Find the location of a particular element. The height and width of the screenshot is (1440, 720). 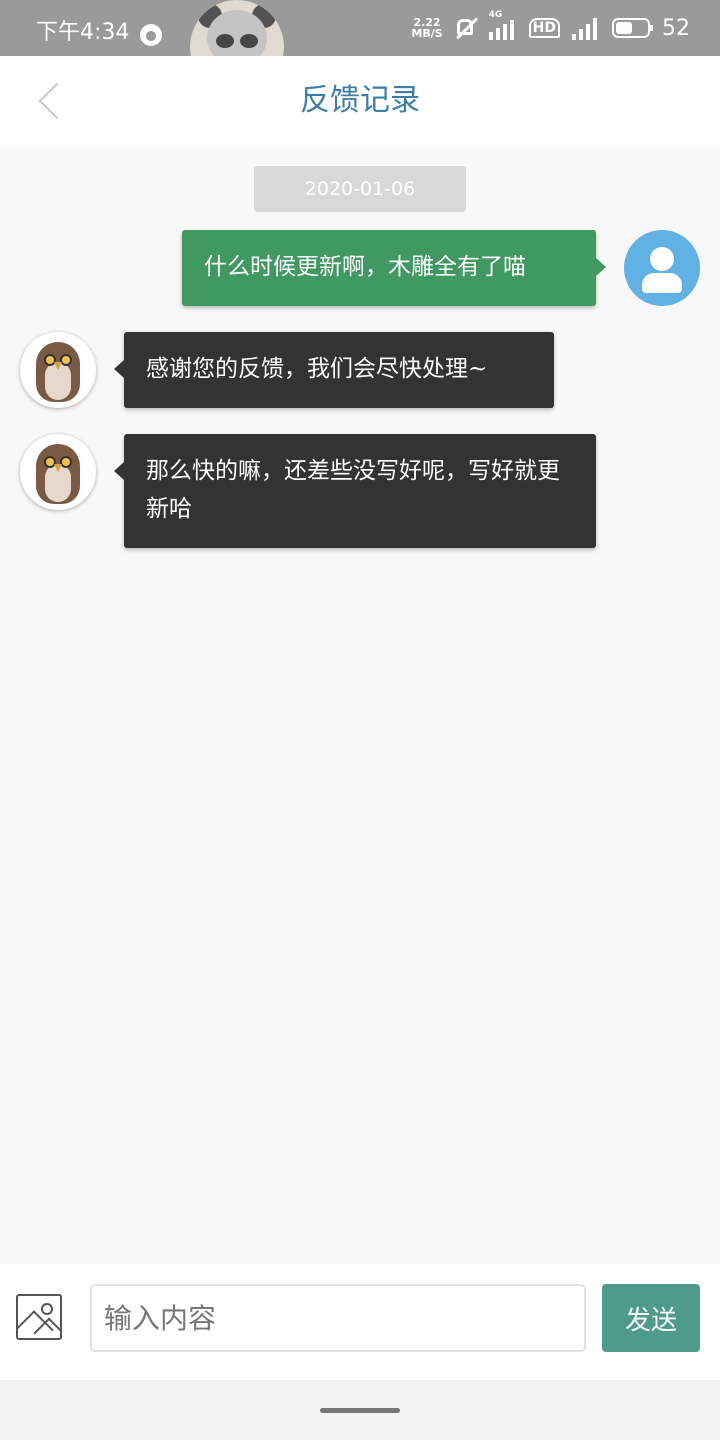

image-picker-button is located at coordinates (39, 1317).